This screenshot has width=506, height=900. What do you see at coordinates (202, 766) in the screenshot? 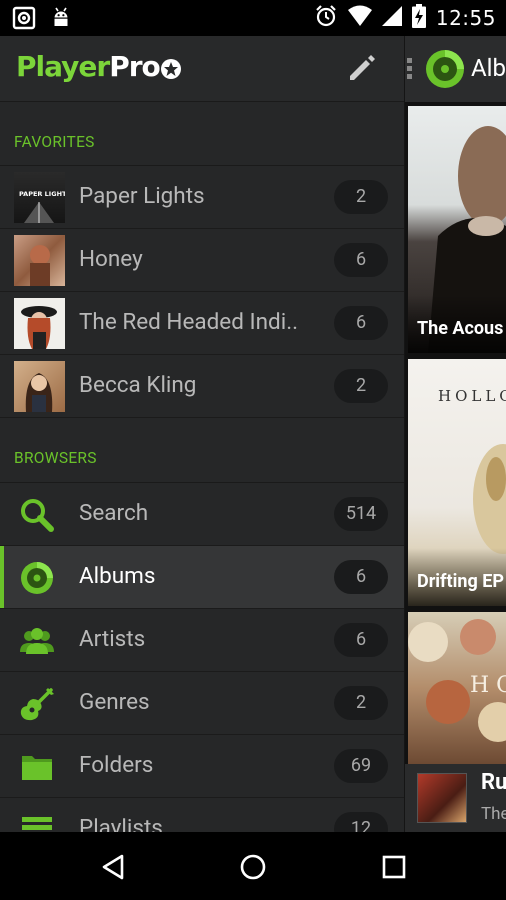
I see `browser-item-folders: Folders 69` at bounding box center [202, 766].